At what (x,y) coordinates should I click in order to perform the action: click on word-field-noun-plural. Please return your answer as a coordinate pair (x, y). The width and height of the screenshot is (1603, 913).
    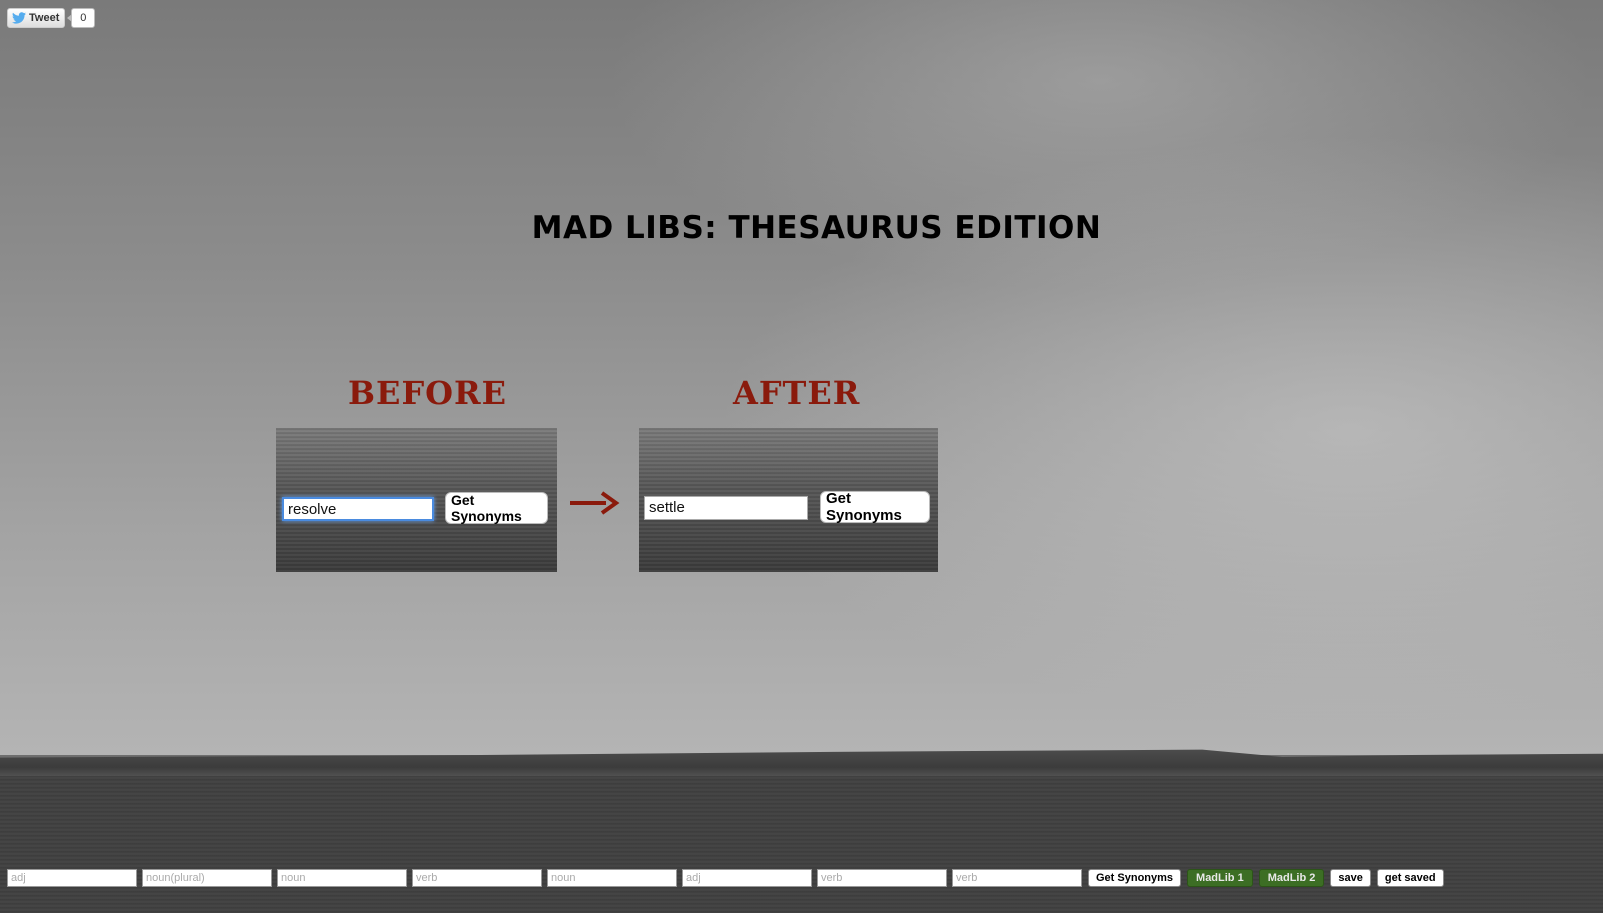
    Looking at the image, I should click on (207, 878).